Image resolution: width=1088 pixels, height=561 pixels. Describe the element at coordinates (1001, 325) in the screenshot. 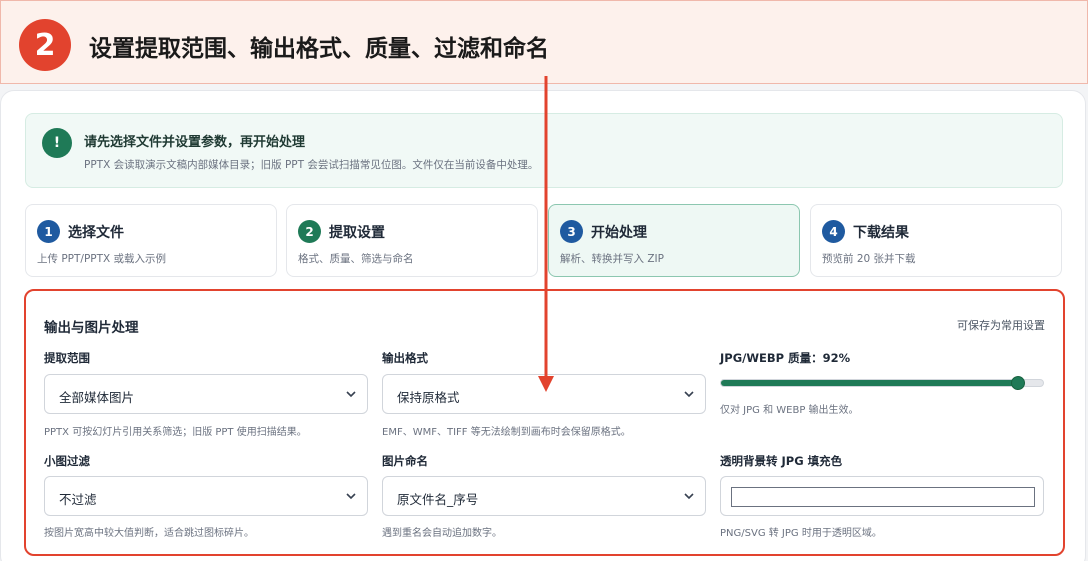

I see `save-as-preset-link: 可保存为常用设置` at that location.